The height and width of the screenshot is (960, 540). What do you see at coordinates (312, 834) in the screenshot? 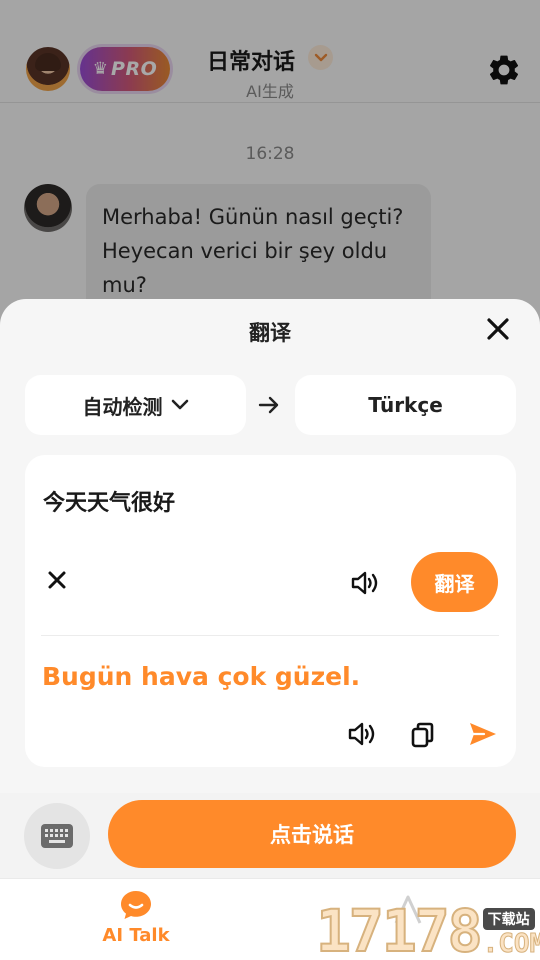
I see `tap-to-speak-button: 点击说话` at bounding box center [312, 834].